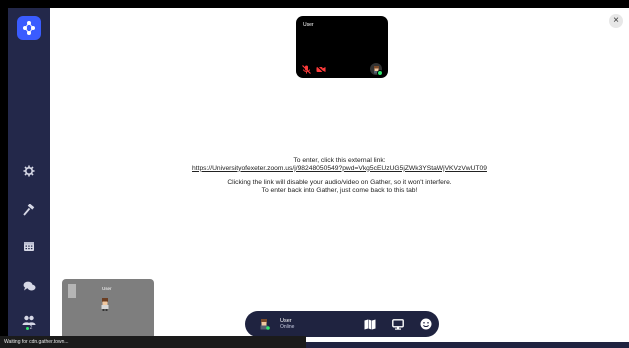 The image size is (629, 348). I want to click on video-user-label: User, so click(308, 25).